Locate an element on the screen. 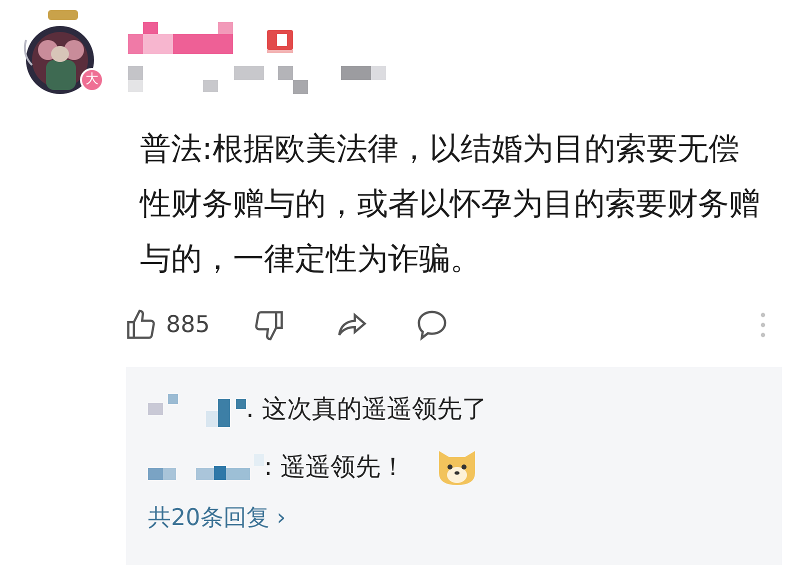 The image size is (800, 565). like-button: 885 is located at coordinates (167, 325).